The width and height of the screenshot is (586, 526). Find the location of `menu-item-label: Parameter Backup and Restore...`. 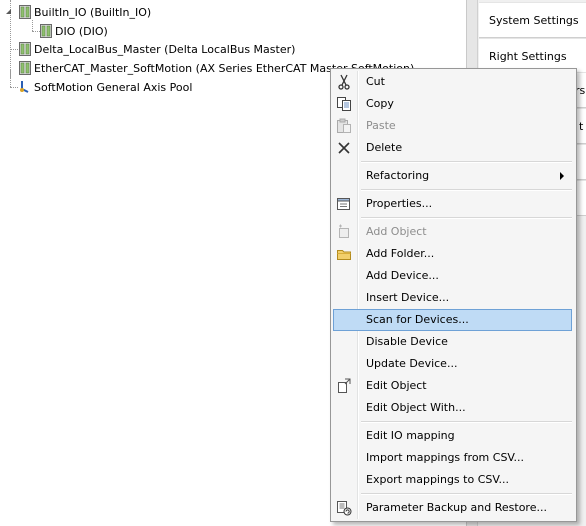

menu-item-label: Parameter Backup and Restore... is located at coordinates (456, 507).